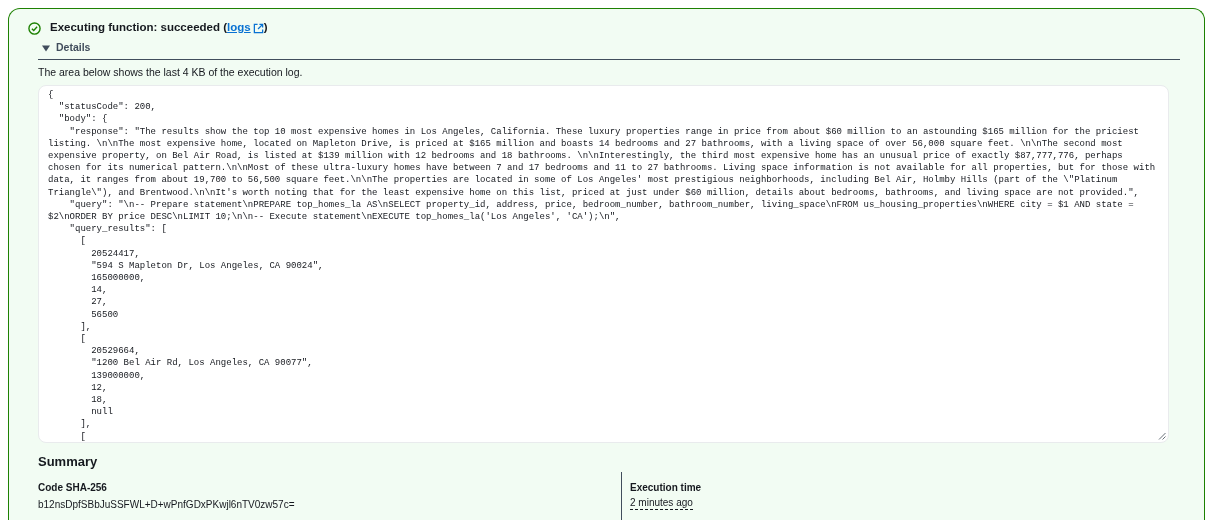 The width and height of the screenshot is (1213, 520). What do you see at coordinates (201, 363) in the screenshot?
I see `log-line: "1200 Bel Air Rd, Los Angeles, CA 90077",` at bounding box center [201, 363].